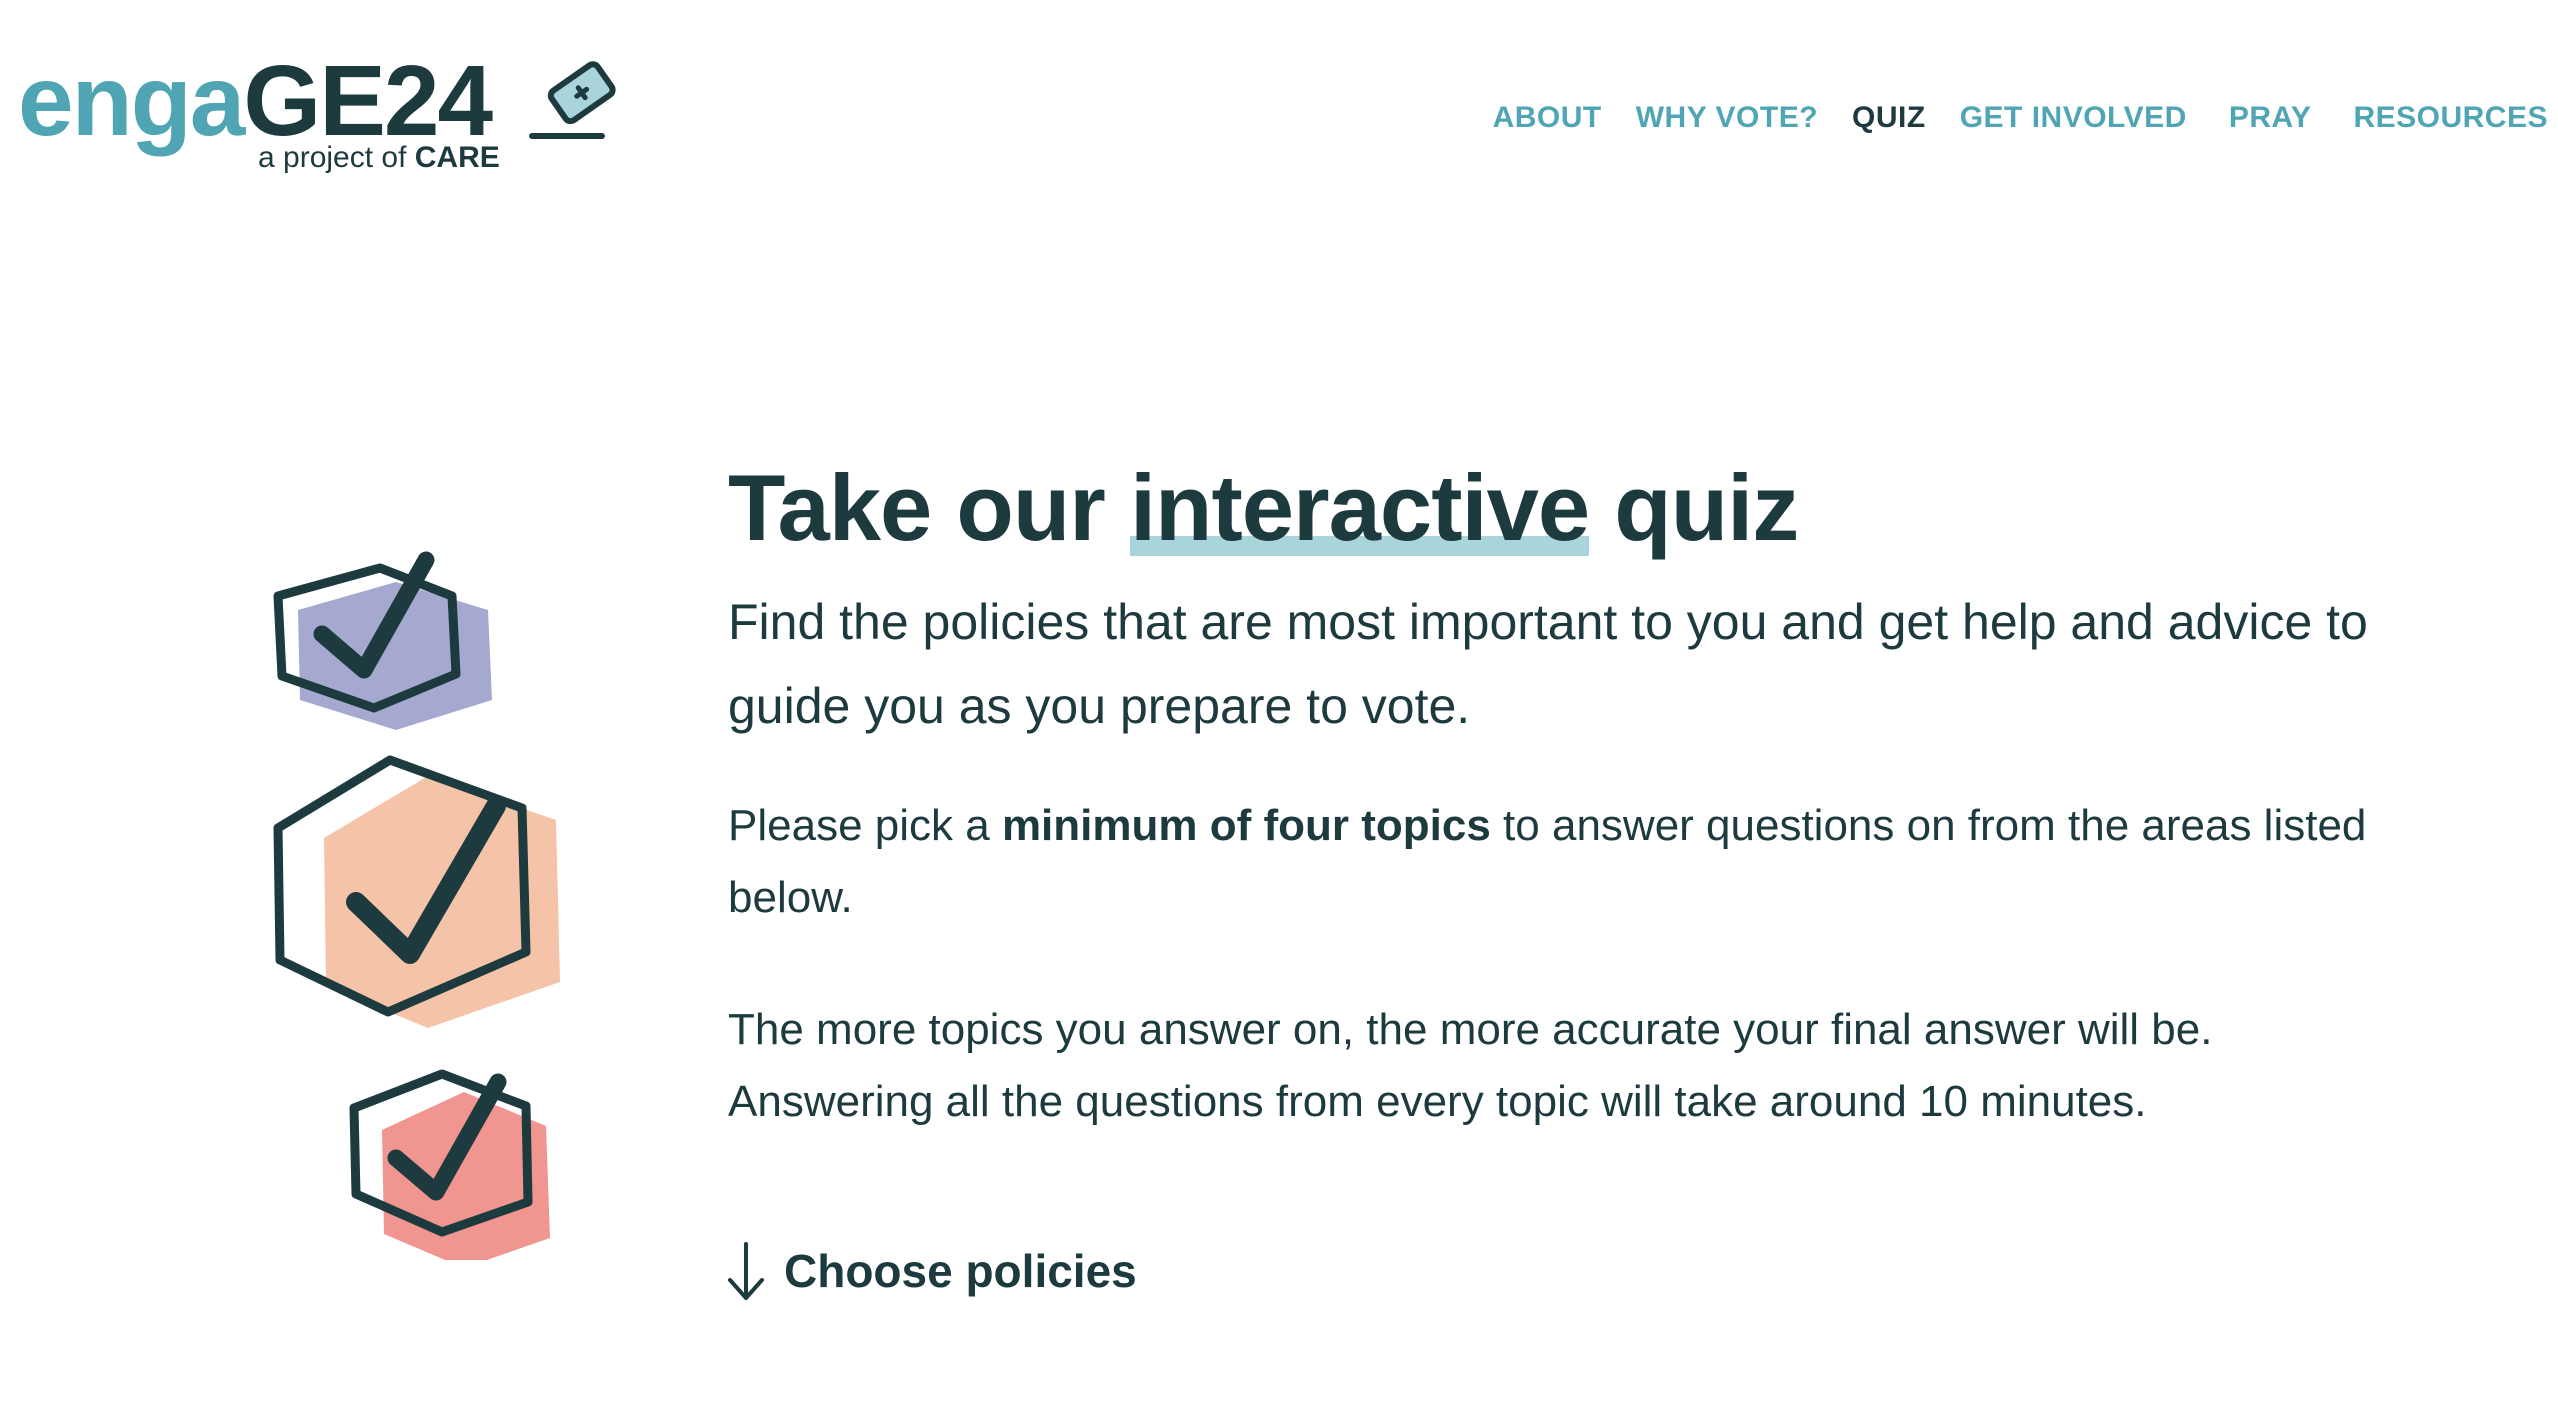 Image resolution: width=2558 pixels, height=1402 pixels. What do you see at coordinates (960, 1271) in the screenshot?
I see `choose-policies-label: Choose policies` at bounding box center [960, 1271].